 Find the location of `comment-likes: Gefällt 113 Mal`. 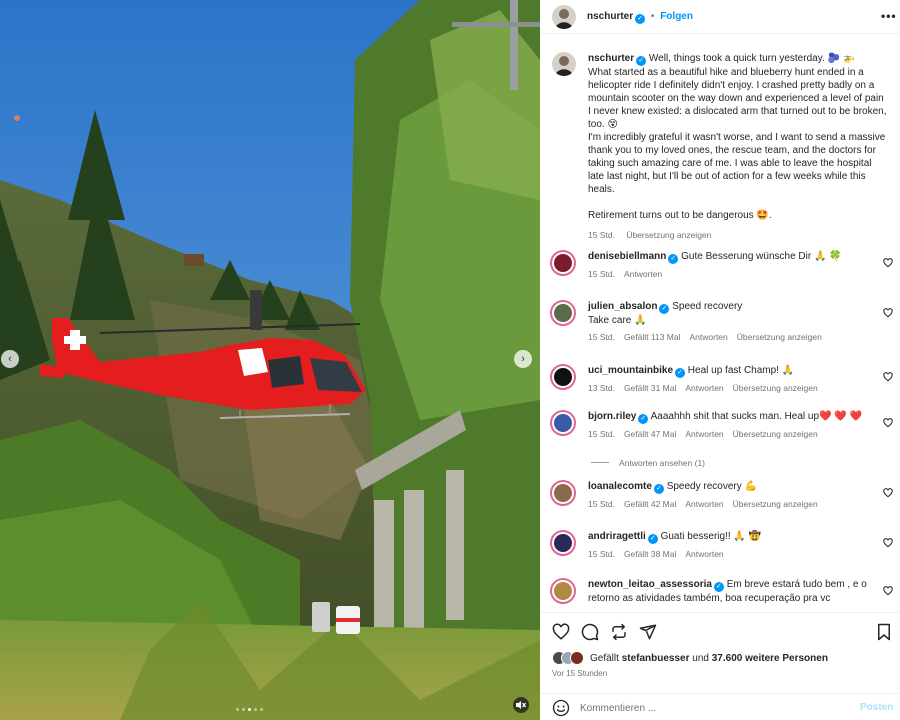

comment-likes: Gefällt 113 Mal is located at coordinates (652, 337).